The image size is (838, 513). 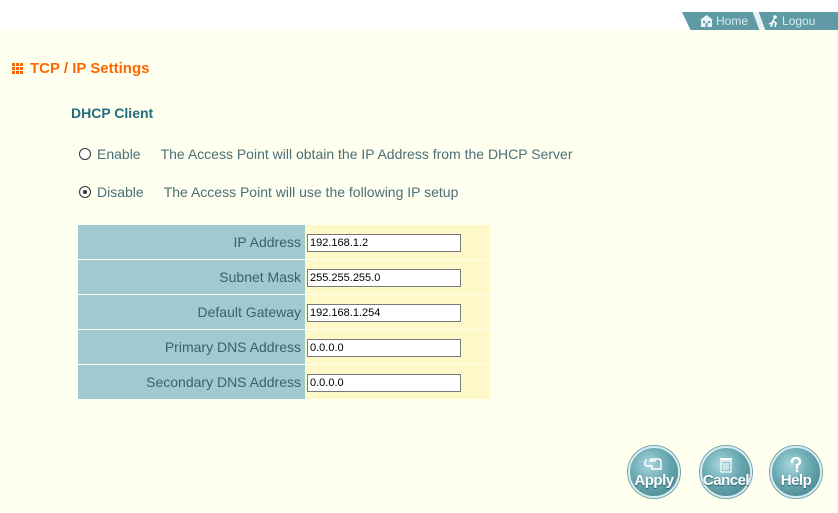 What do you see at coordinates (772, 21) in the screenshot?
I see `logout-icon` at bounding box center [772, 21].